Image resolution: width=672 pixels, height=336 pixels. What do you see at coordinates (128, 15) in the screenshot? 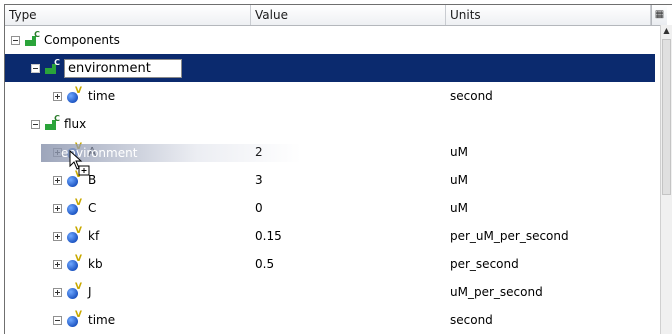
I see `column-header-type: Type` at bounding box center [128, 15].